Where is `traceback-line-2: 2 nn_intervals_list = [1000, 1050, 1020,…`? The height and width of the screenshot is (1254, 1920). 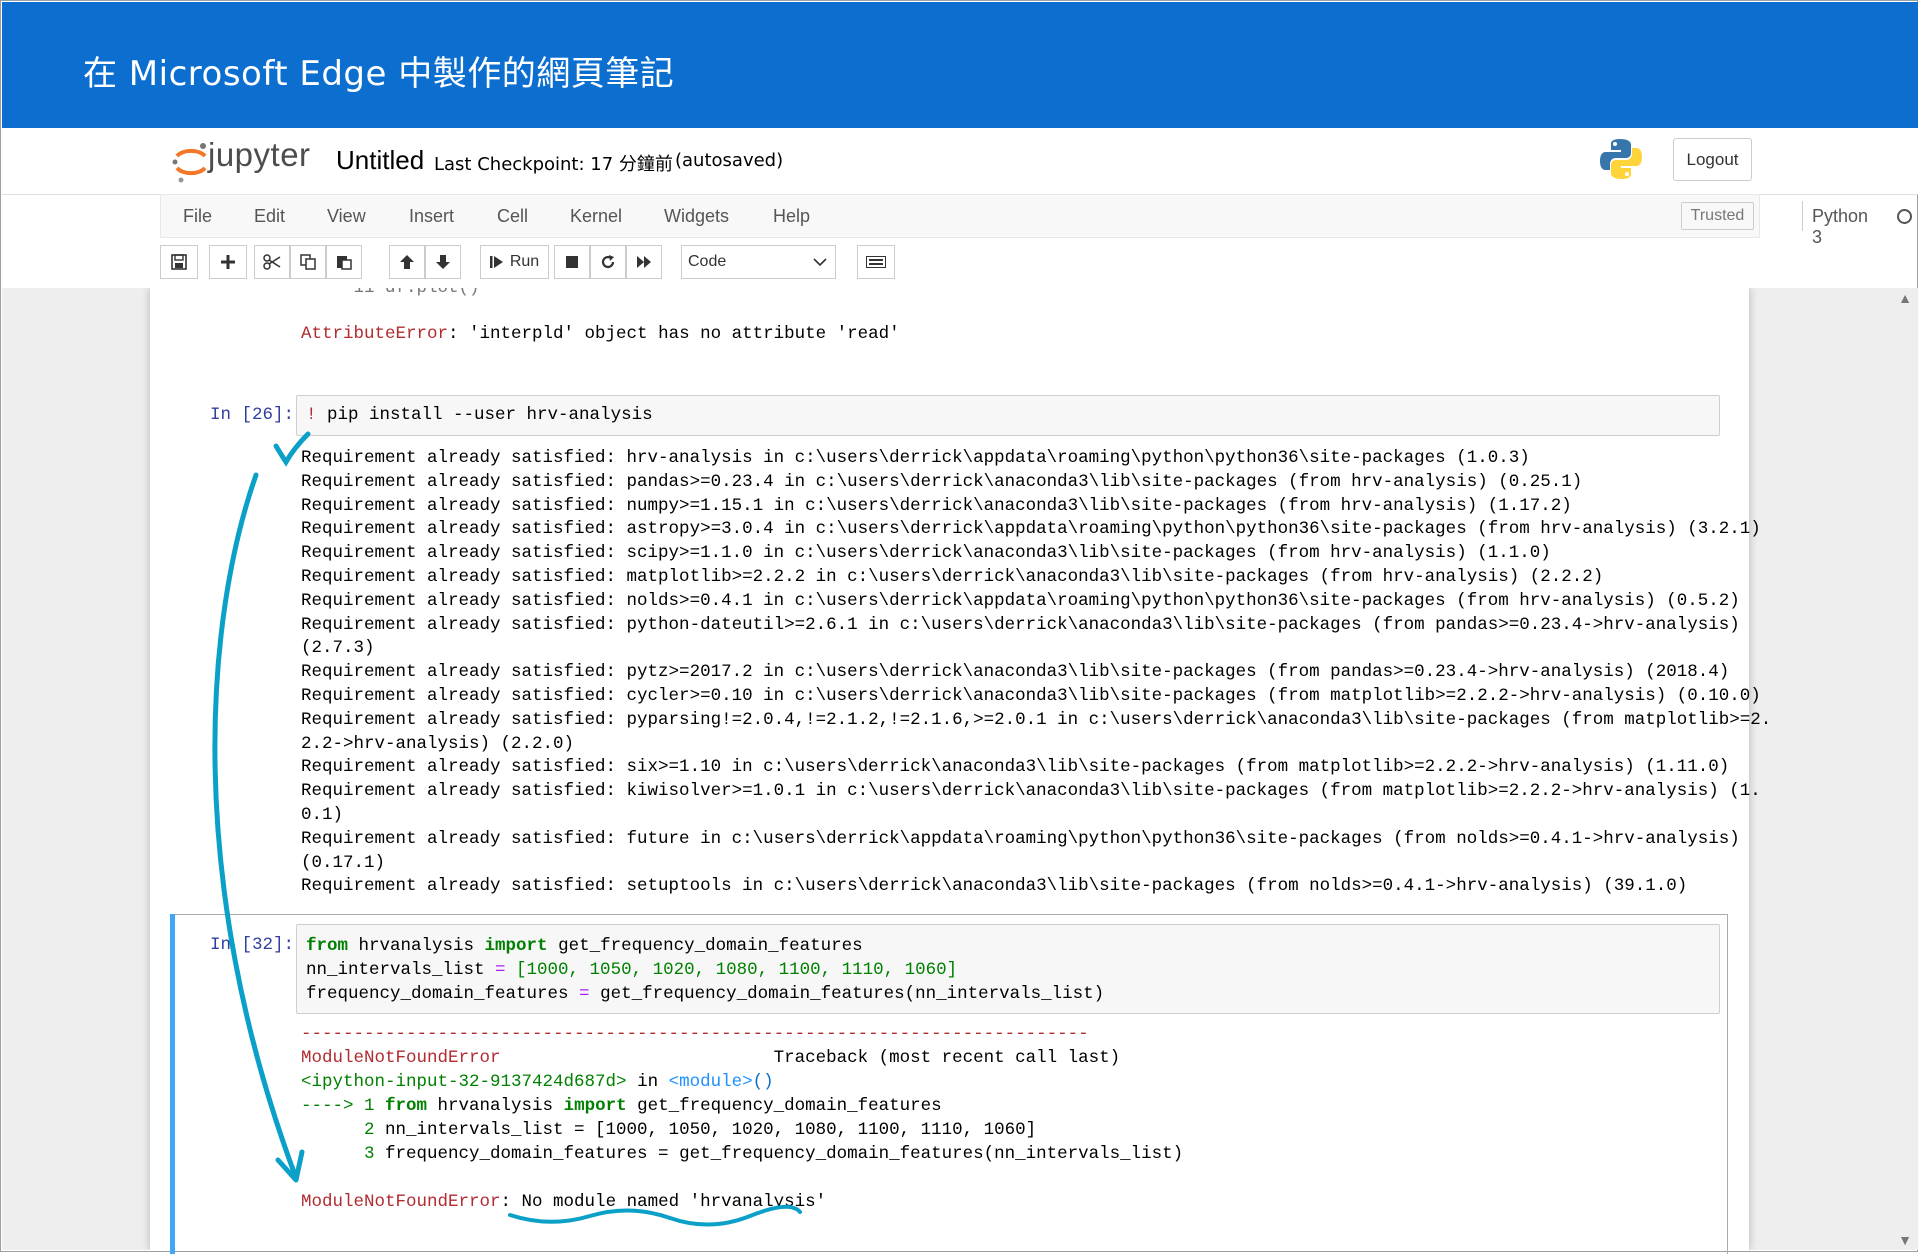 traceback-line-2: 2 nn_intervals_list = [1000, 1050, 1020,… is located at coordinates (668, 1130).